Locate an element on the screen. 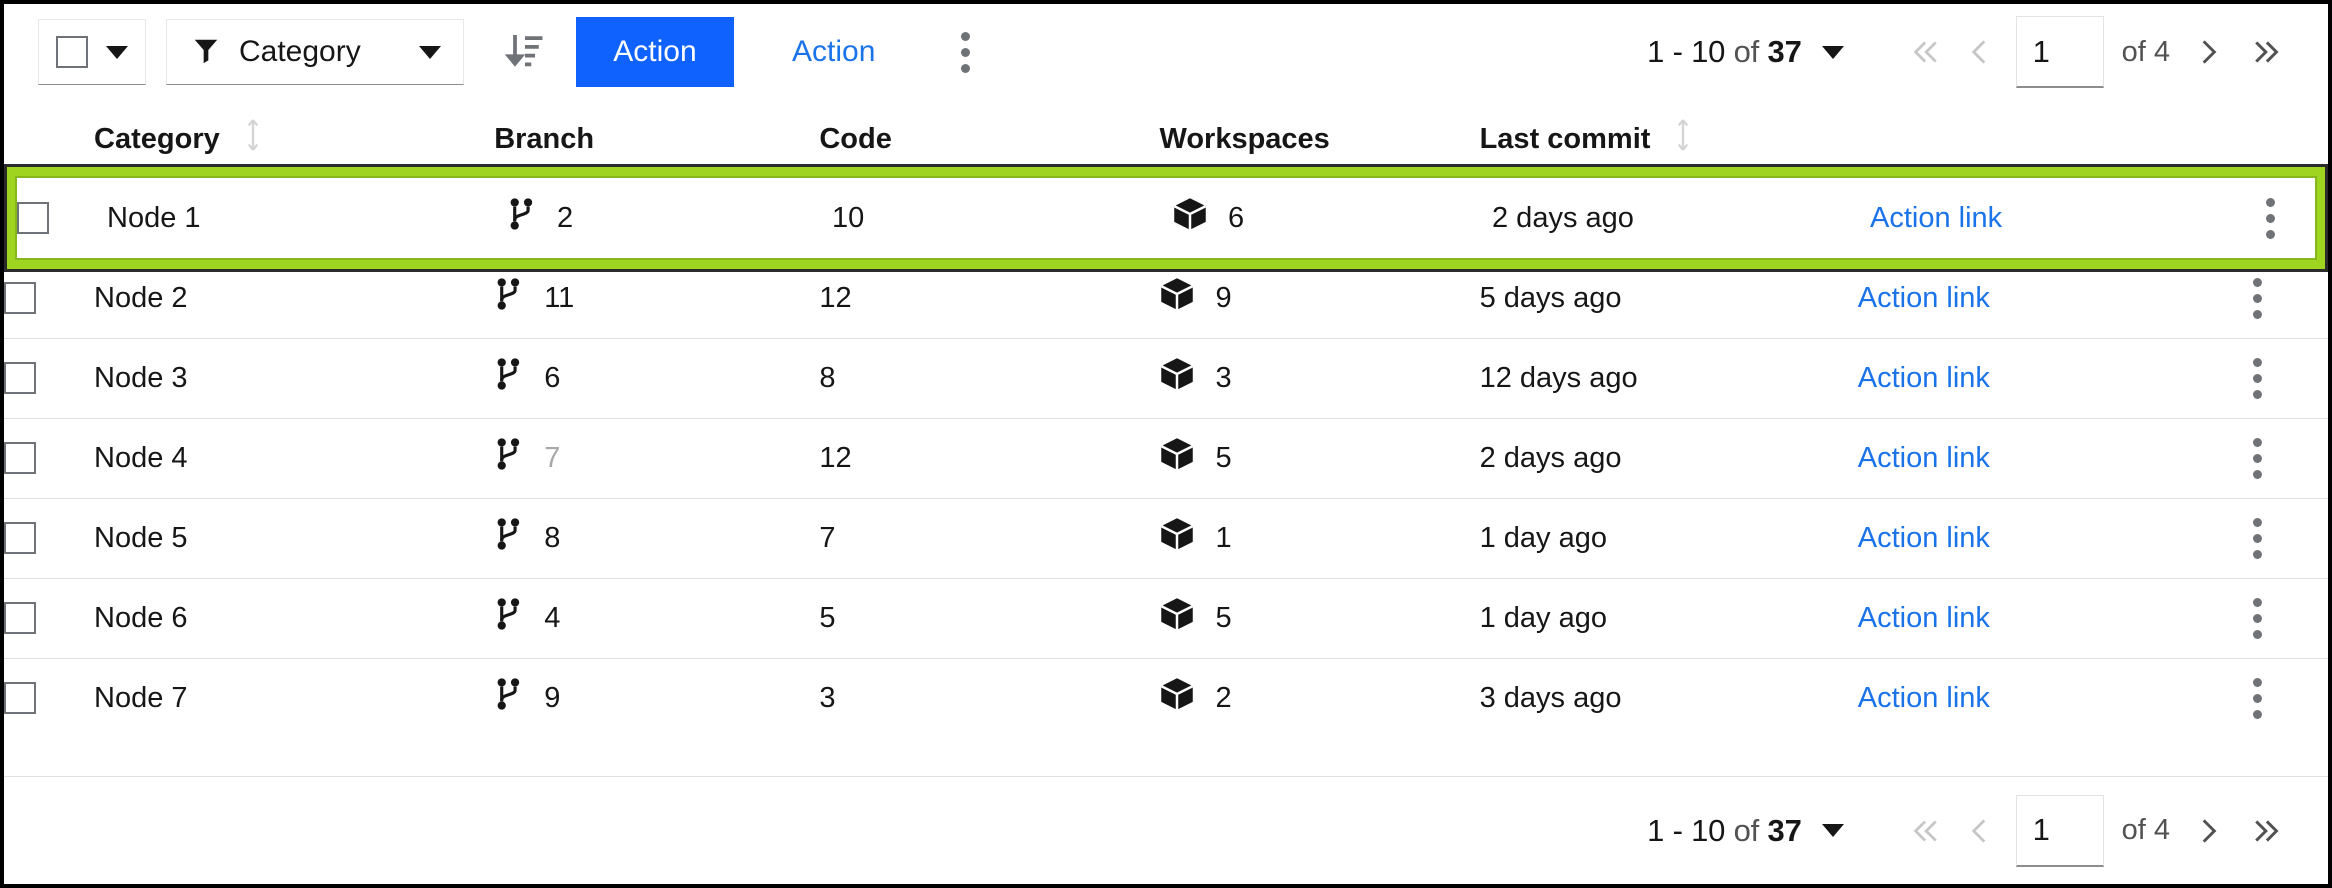 Image resolution: width=2332 pixels, height=888 pixels. select-all-checkbox is located at coordinates (72, 52).